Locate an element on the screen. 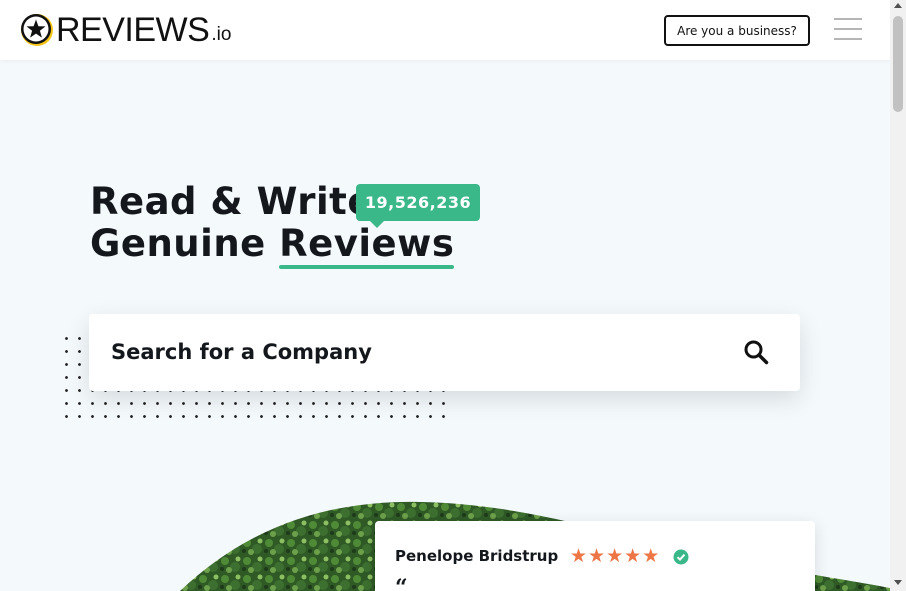  quote-mark: “ is located at coordinates (401, 583).